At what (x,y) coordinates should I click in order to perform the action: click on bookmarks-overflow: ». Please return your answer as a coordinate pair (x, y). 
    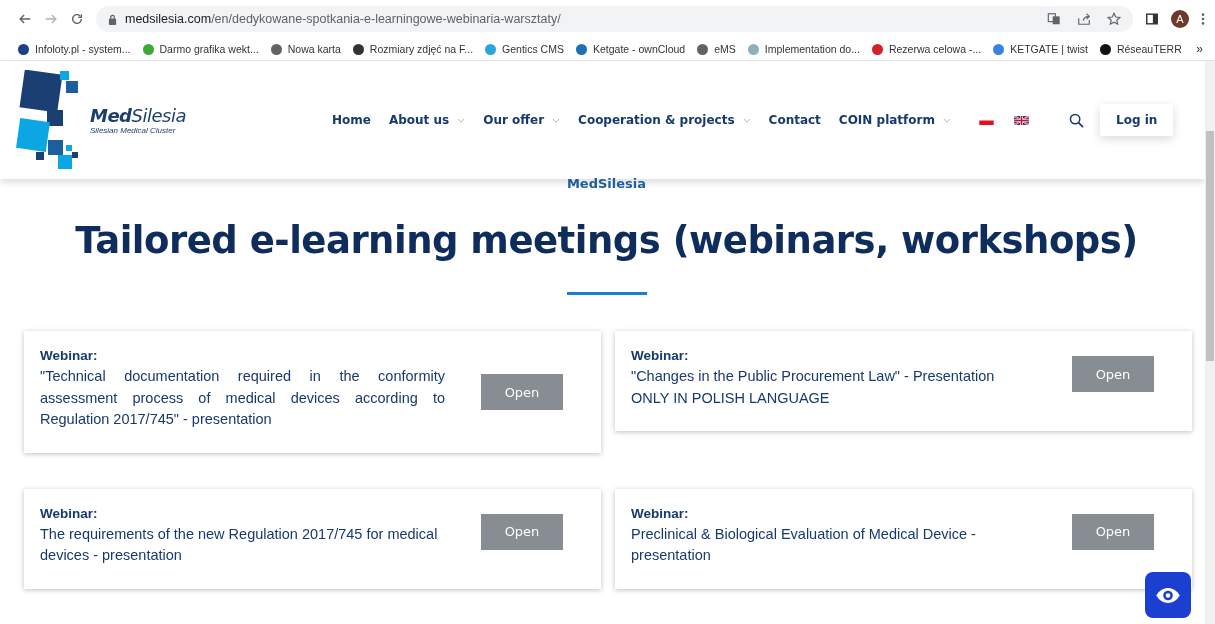
    Looking at the image, I should click on (1199, 49).